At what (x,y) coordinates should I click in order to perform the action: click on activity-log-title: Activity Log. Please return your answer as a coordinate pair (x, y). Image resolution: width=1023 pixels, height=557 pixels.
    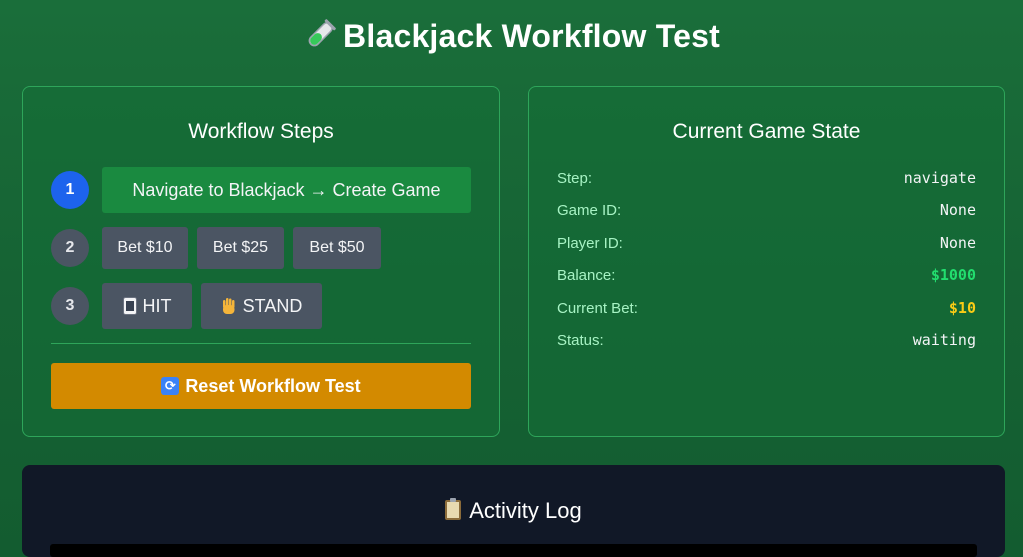
    Looking at the image, I should click on (513, 511).